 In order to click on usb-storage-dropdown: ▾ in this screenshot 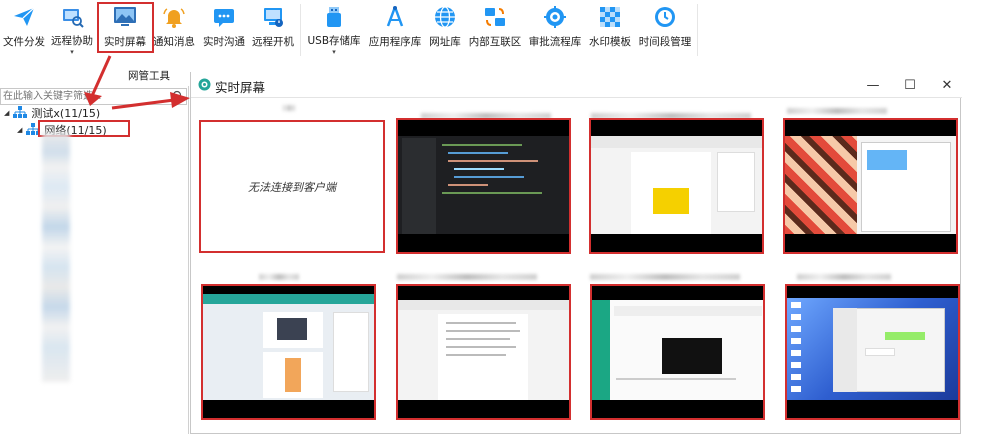, I will do `click(334, 52)`.